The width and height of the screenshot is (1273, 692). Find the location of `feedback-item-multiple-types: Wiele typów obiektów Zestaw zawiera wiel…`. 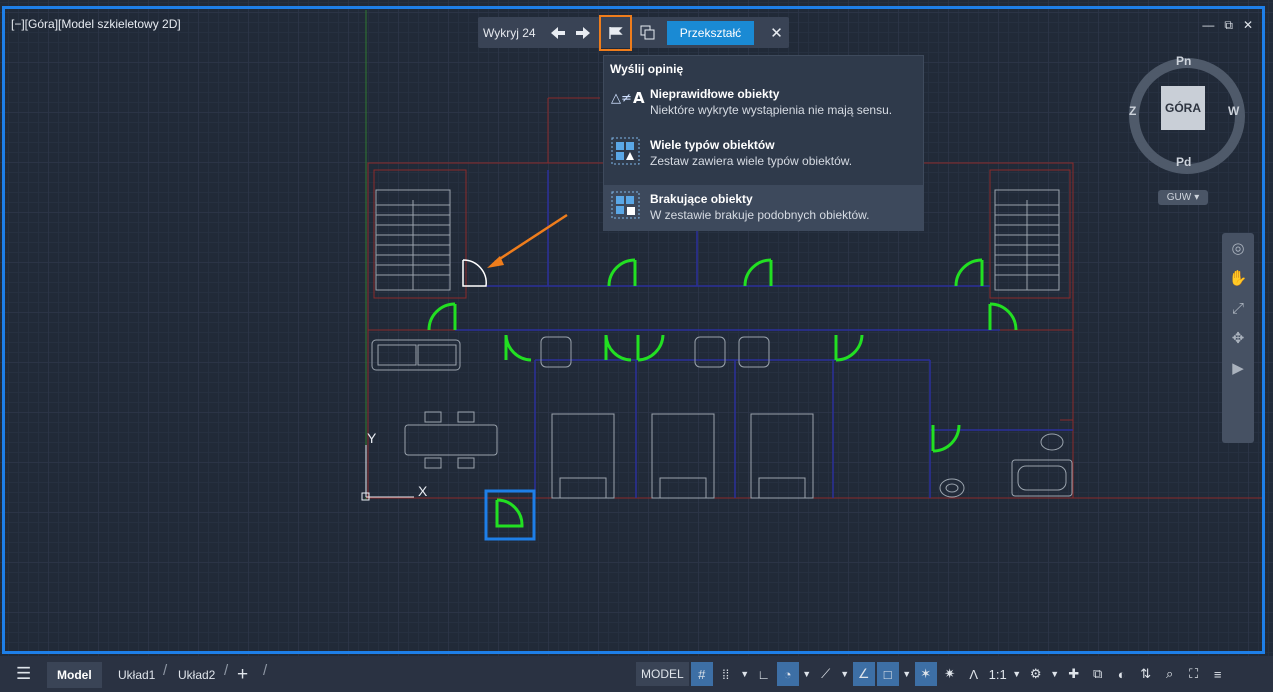

feedback-item-multiple-types: Wiele typów obiektów Zestaw zawiera wiel… is located at coordinates (763, 157).